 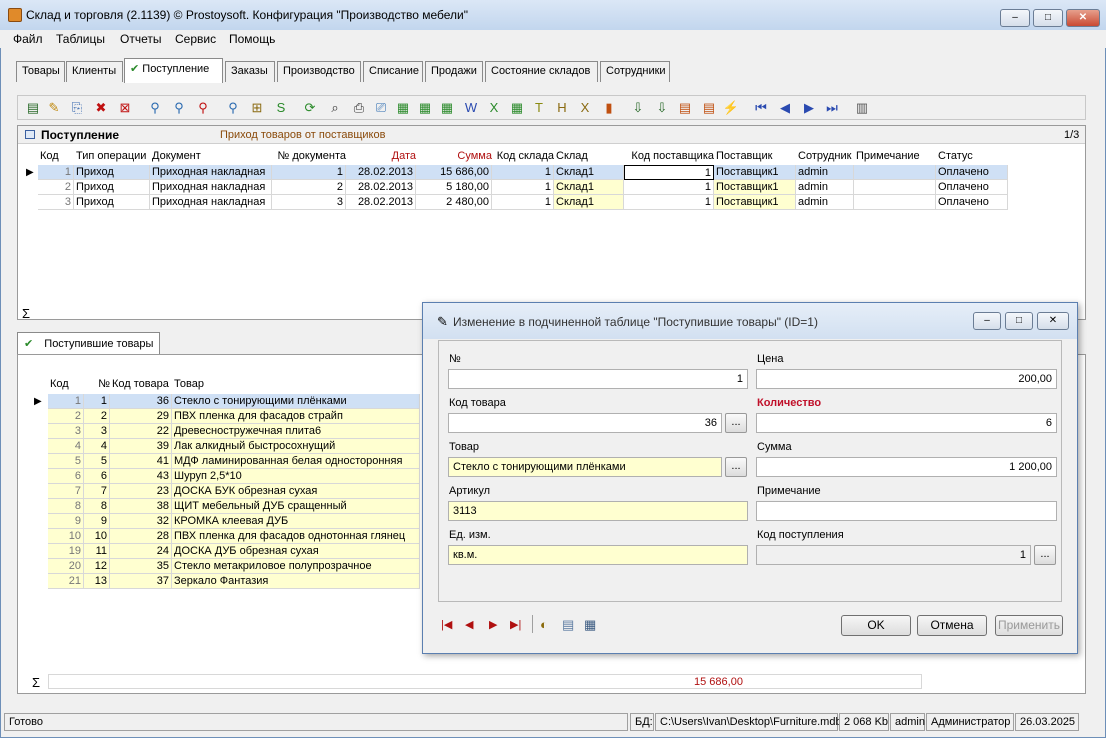 What do you see at coordinates (761, 108) in the screenshot?
I see `first-icon: ⏮` at bounding box center [761, 108].